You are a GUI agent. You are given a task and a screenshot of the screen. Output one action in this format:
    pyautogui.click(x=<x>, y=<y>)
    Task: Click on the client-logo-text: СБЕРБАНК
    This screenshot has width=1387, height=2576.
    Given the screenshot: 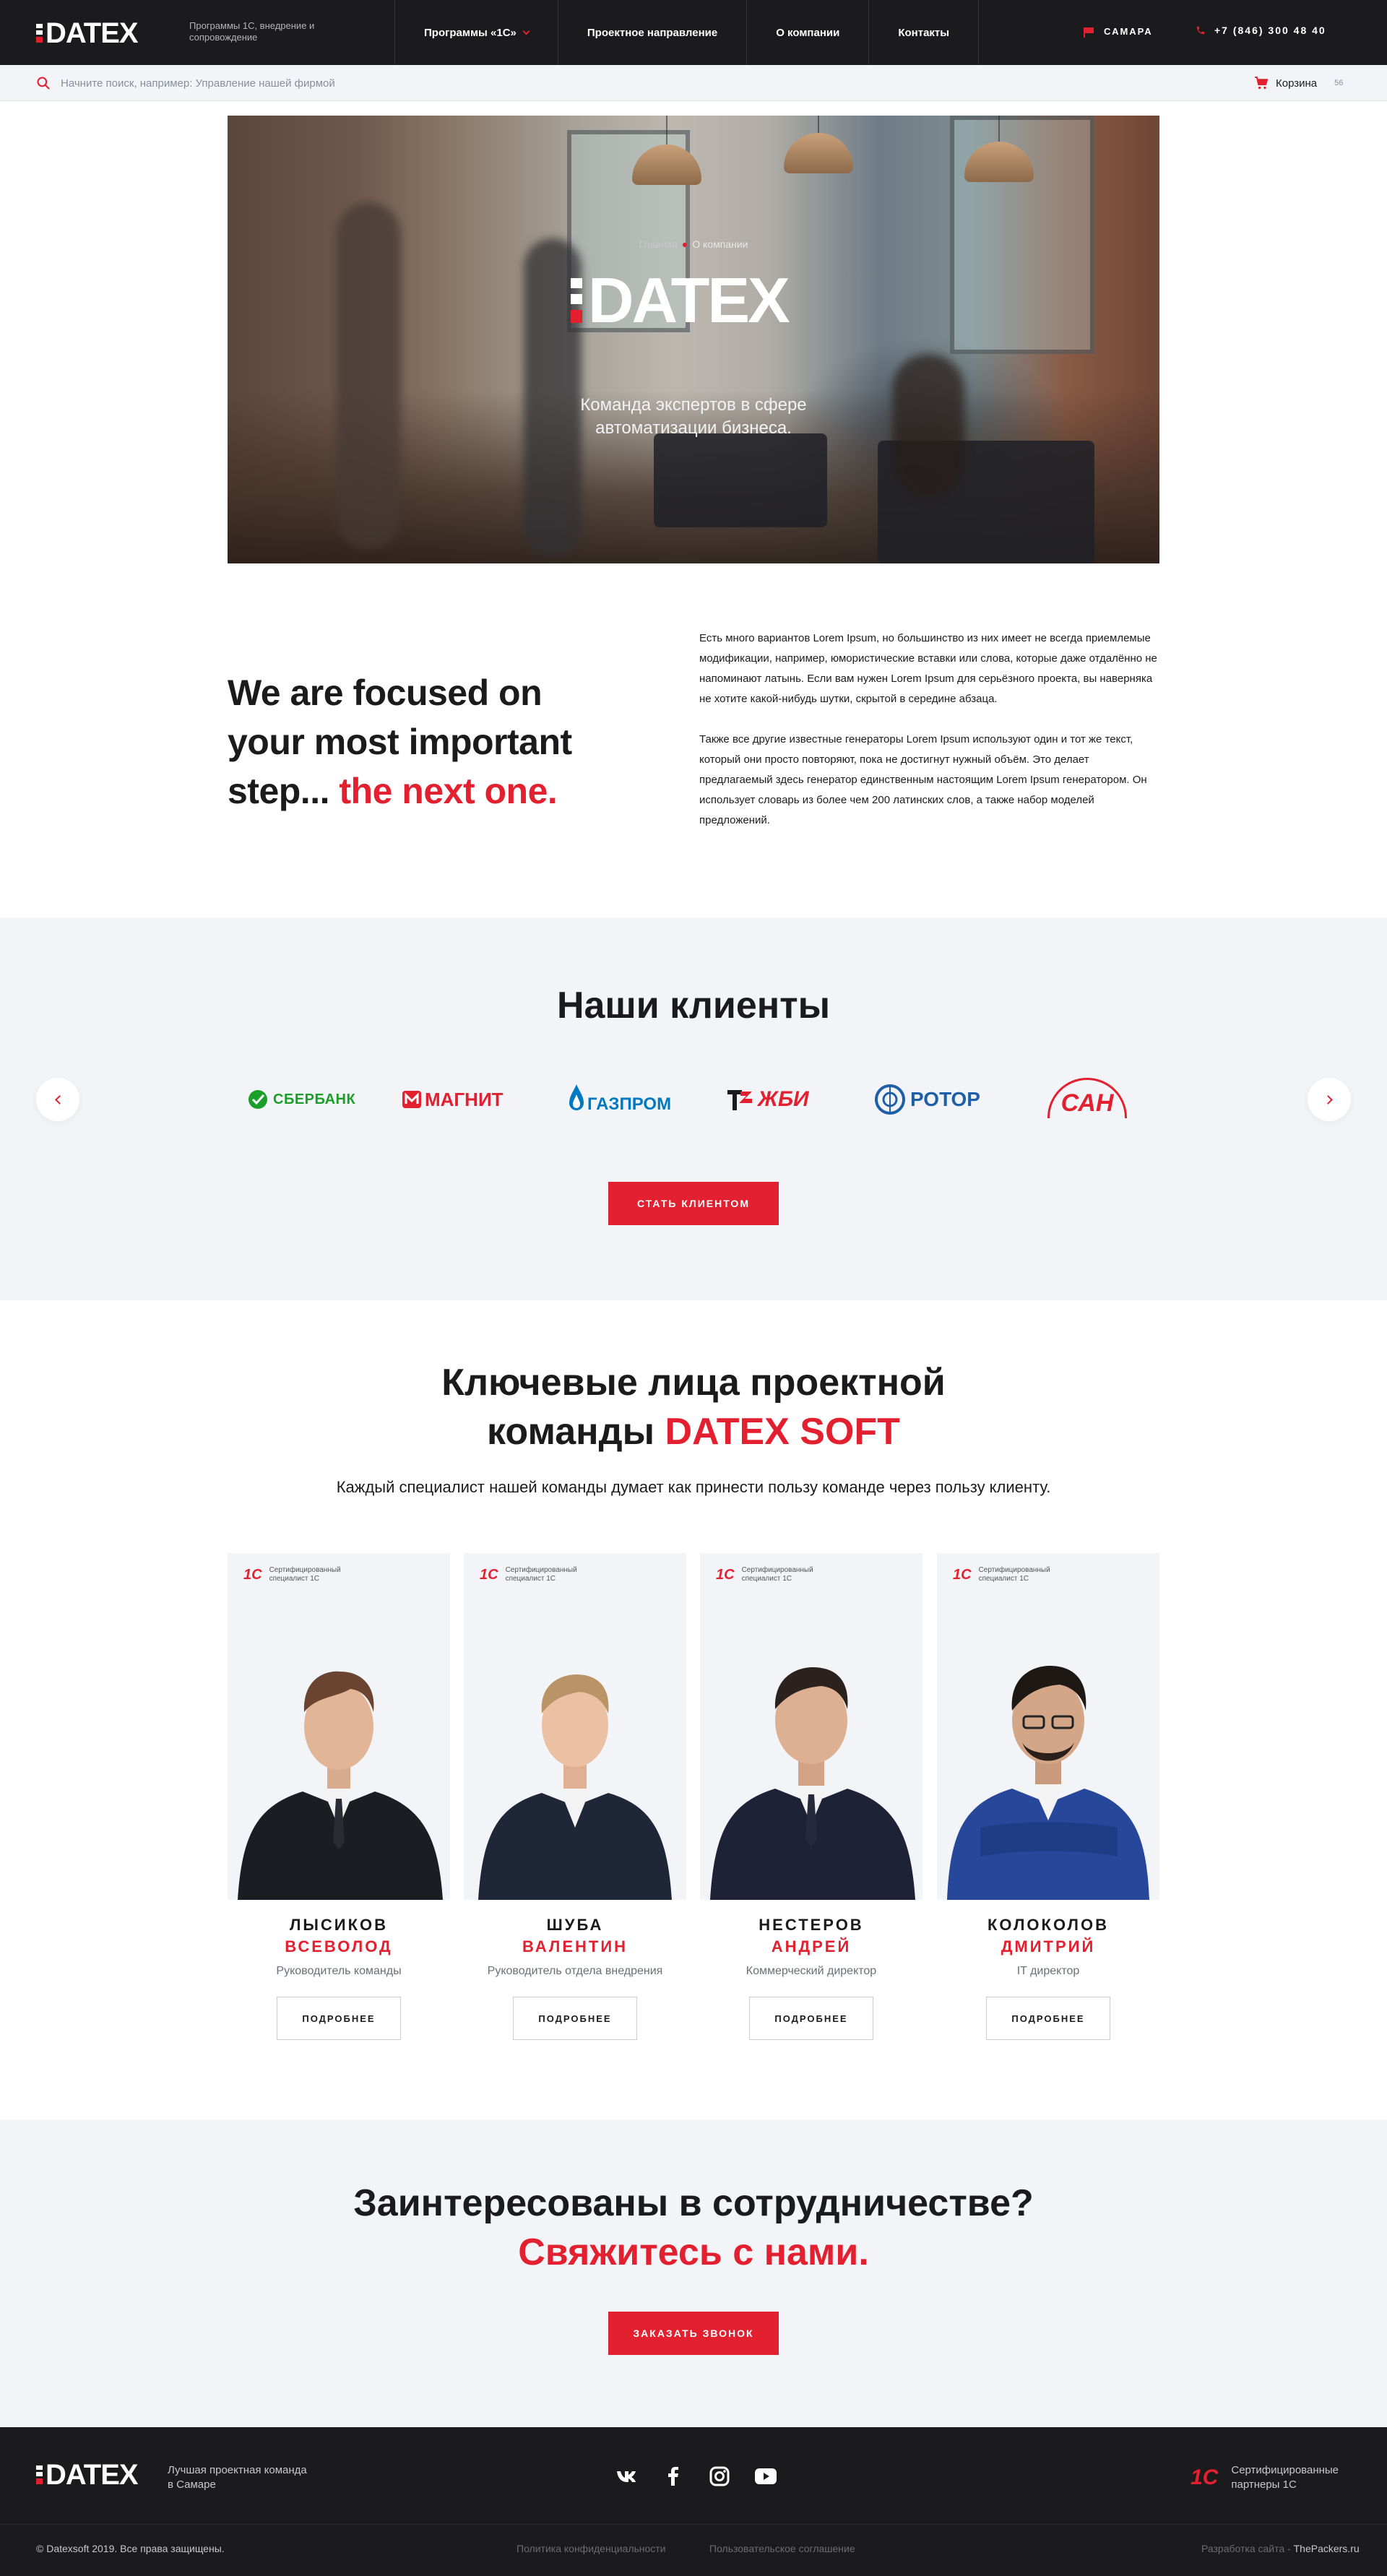 What is the action you would take?
    pyautogui.click(x=314, y=1099)
    